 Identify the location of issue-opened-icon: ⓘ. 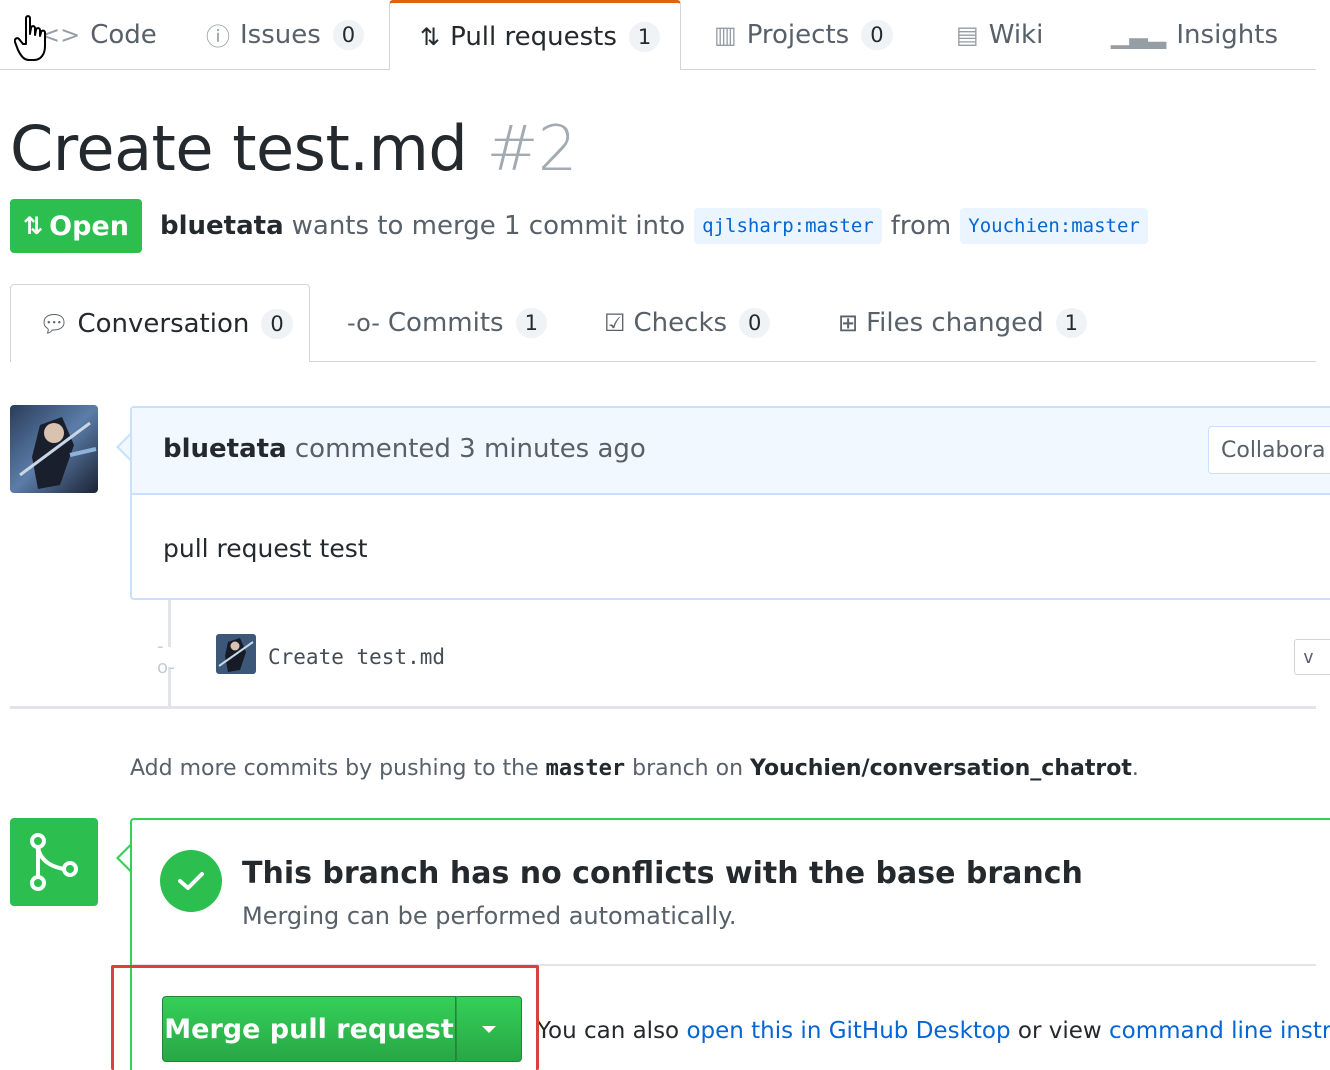
(218, 37).